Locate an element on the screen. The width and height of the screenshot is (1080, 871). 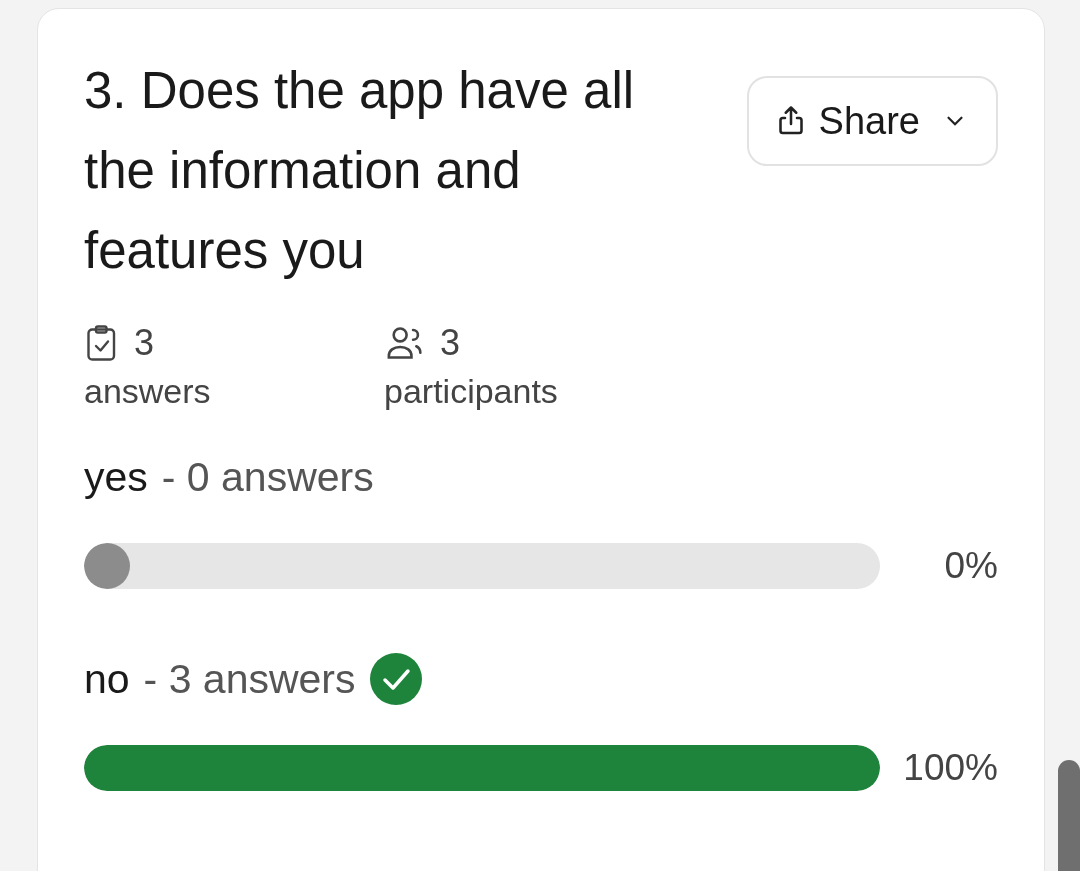
percentage: 0% is located at coordinates (970, 566).